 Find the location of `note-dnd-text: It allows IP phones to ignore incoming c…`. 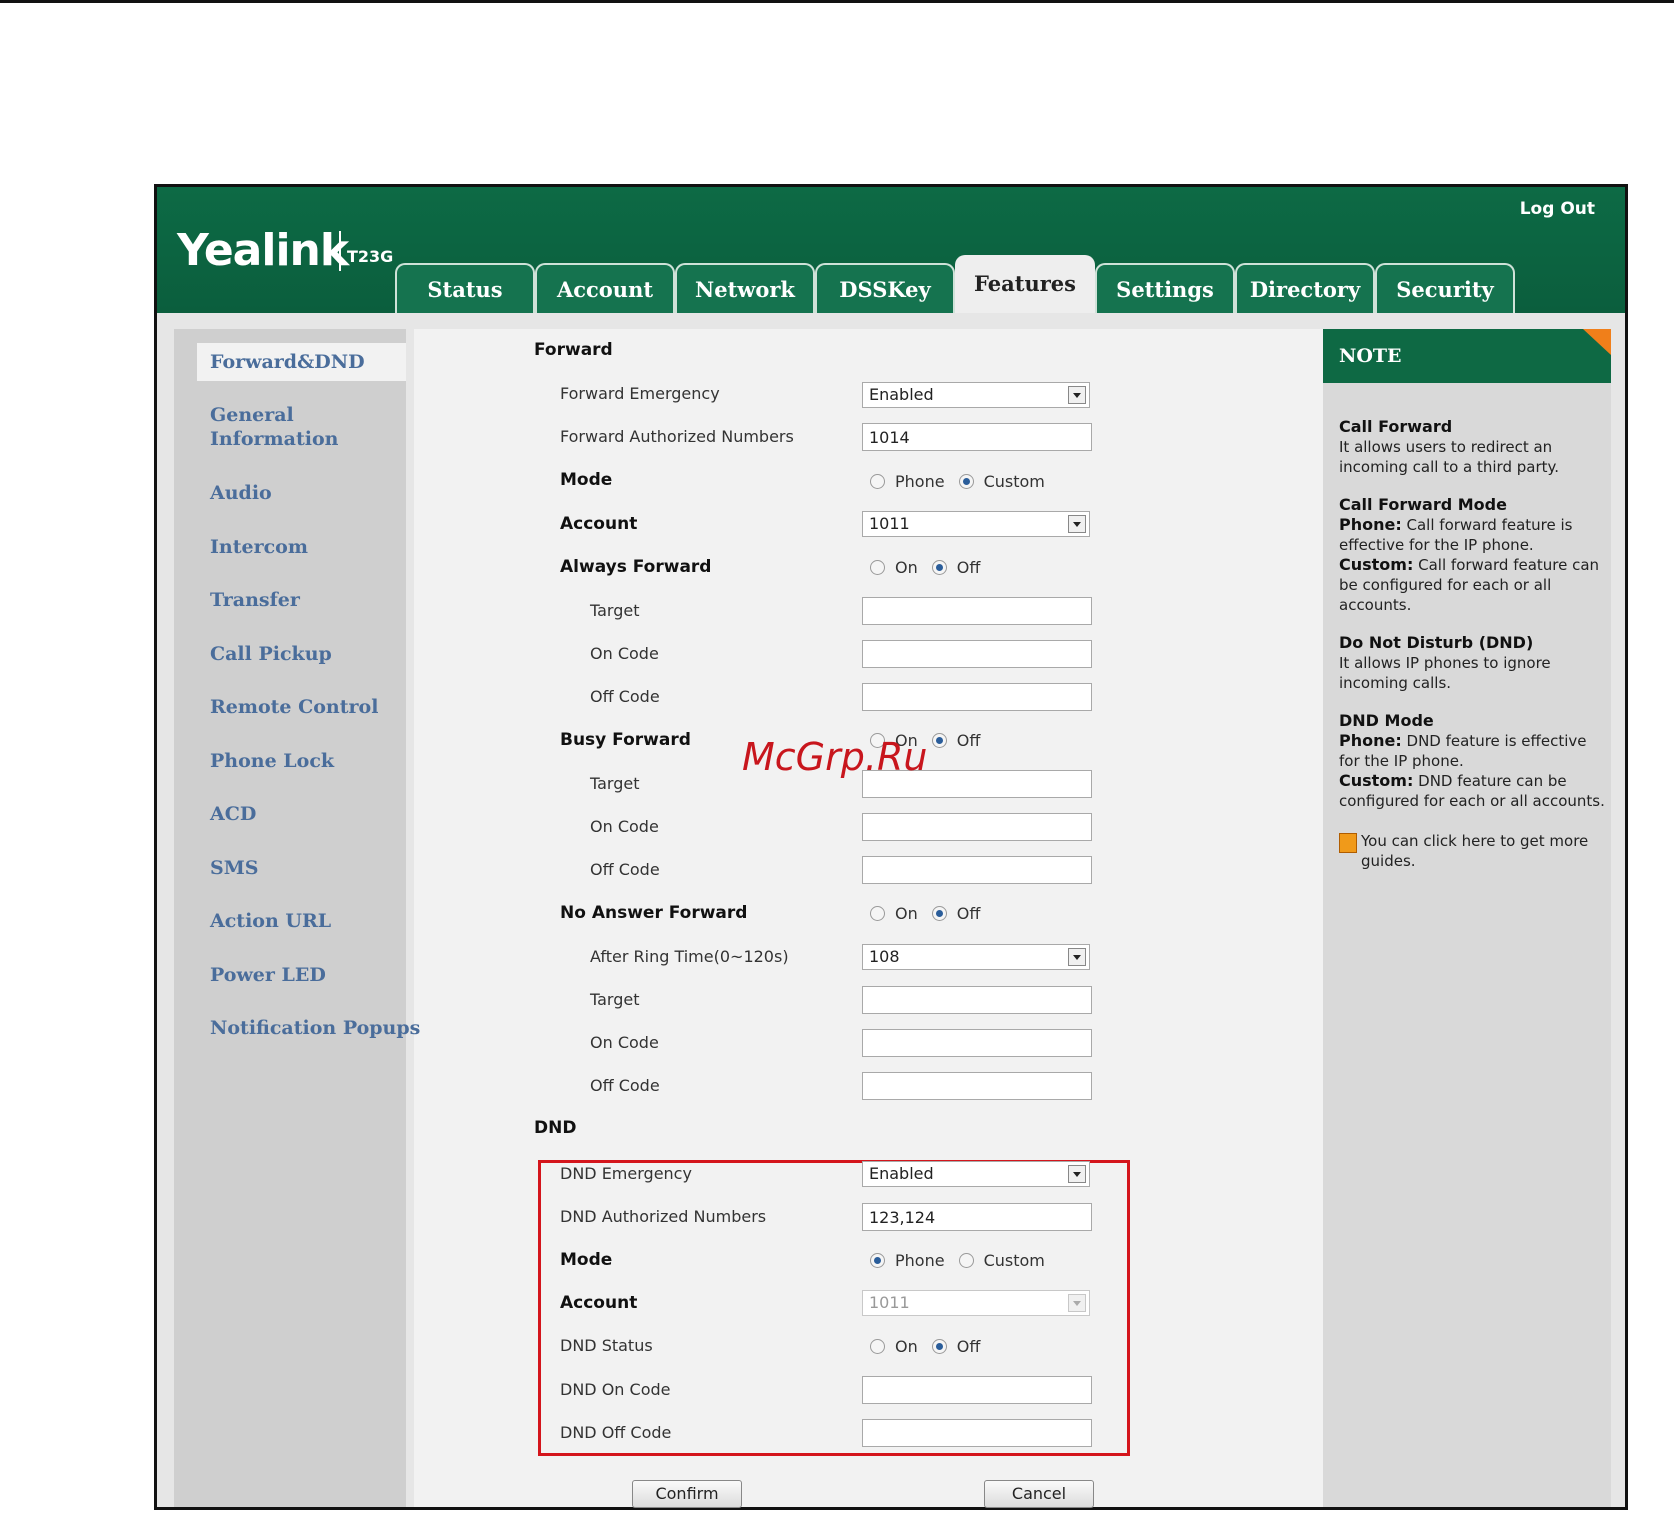

note-dnd-text: It allows IP phones to ignore incoming c… is located at coordinates (1445, 673).